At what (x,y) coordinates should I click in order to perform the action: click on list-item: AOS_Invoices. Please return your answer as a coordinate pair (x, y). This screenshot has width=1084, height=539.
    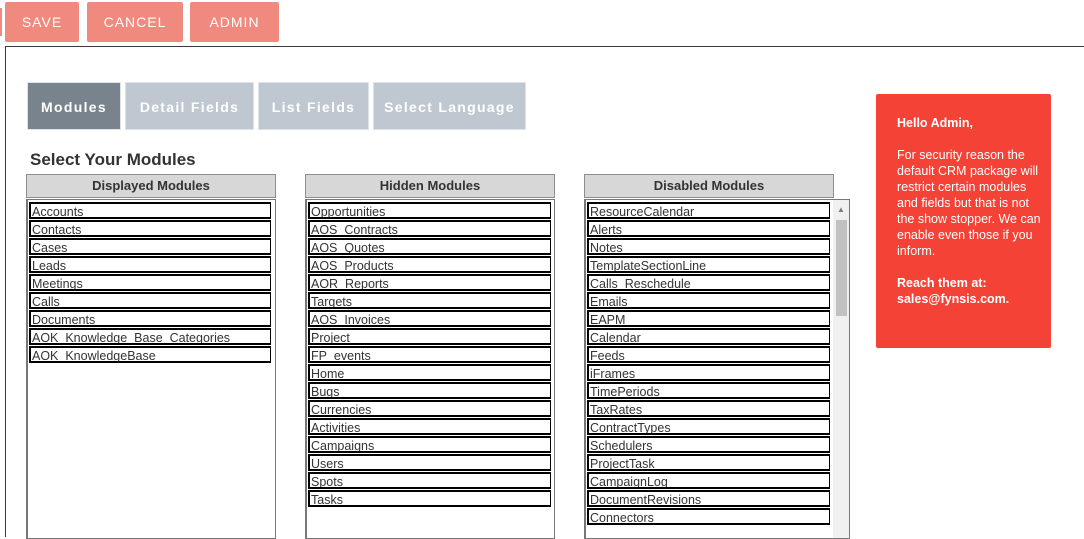
    Looking at the image, I should click on (429, 318).